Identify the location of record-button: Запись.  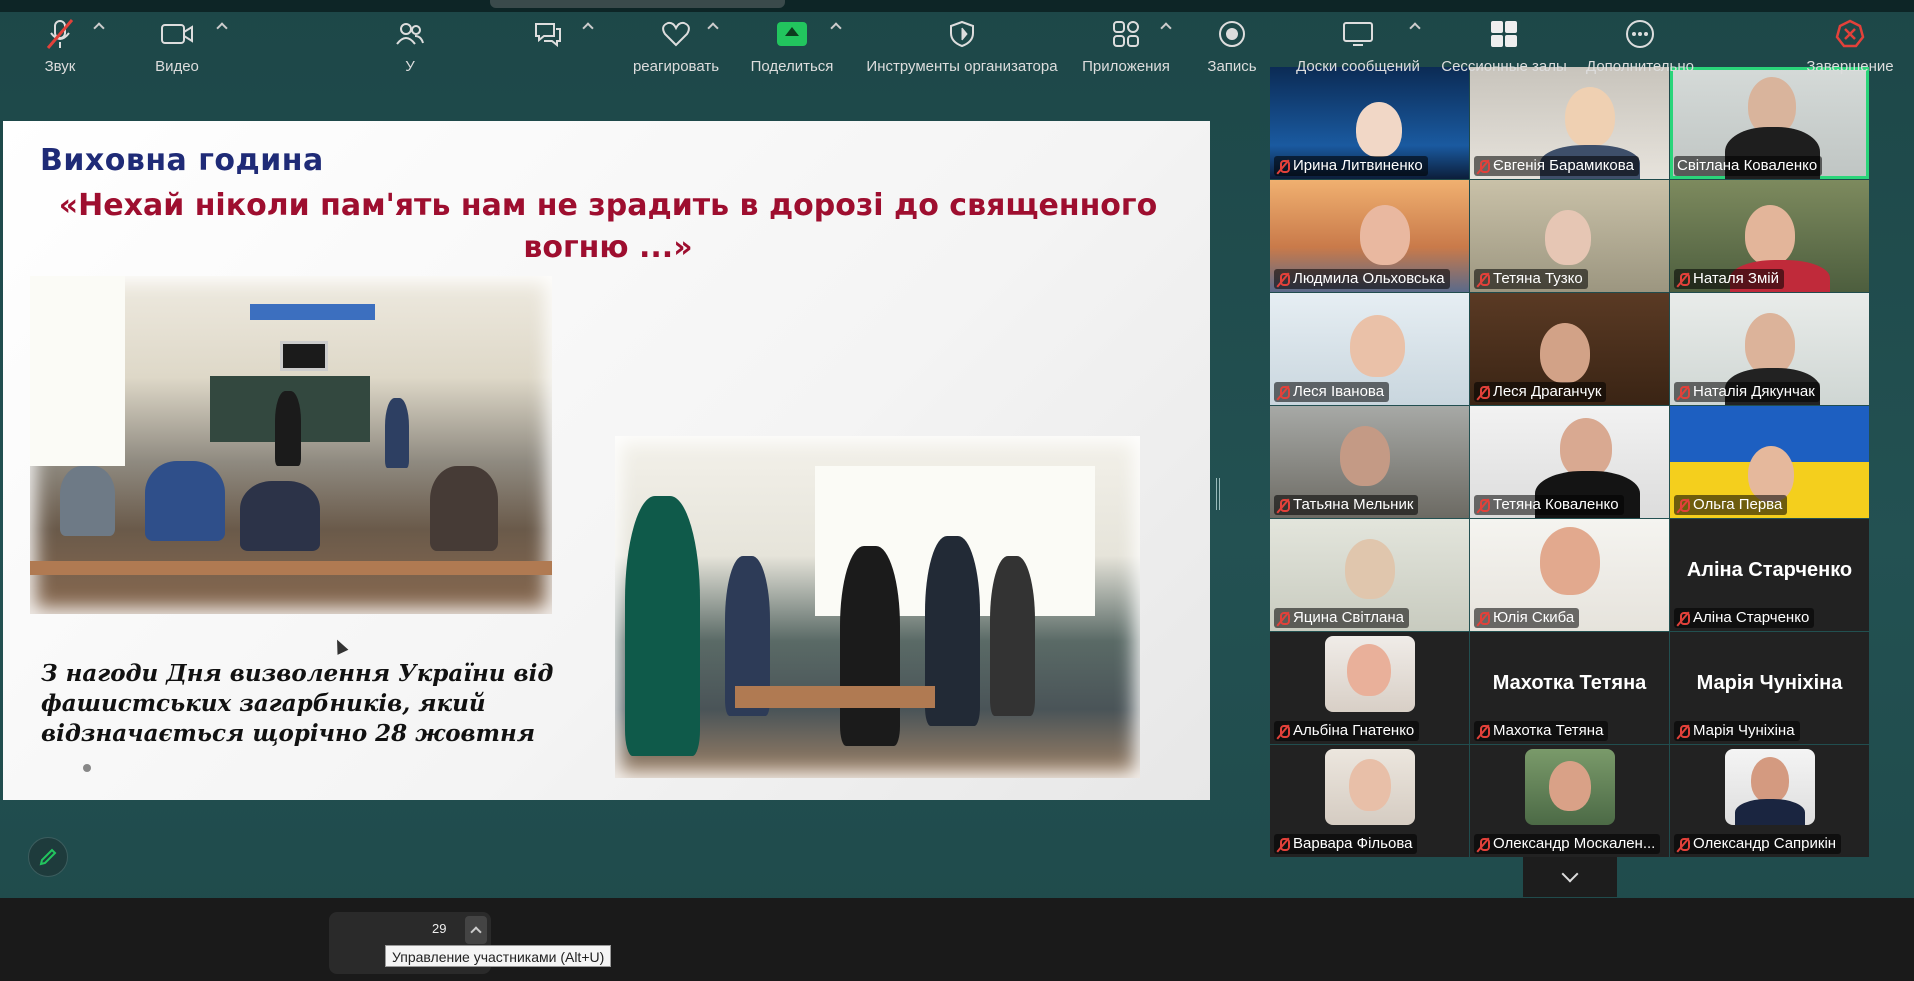
(1232, 41).